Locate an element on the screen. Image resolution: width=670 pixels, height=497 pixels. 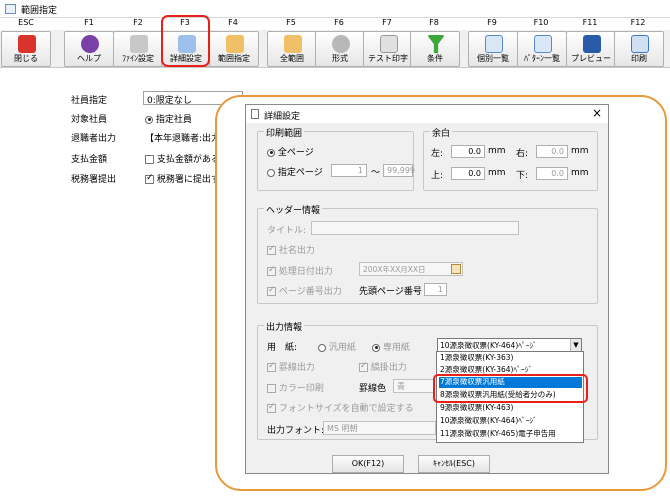
dialog-close-button: × is located at coordinates (597, 113).